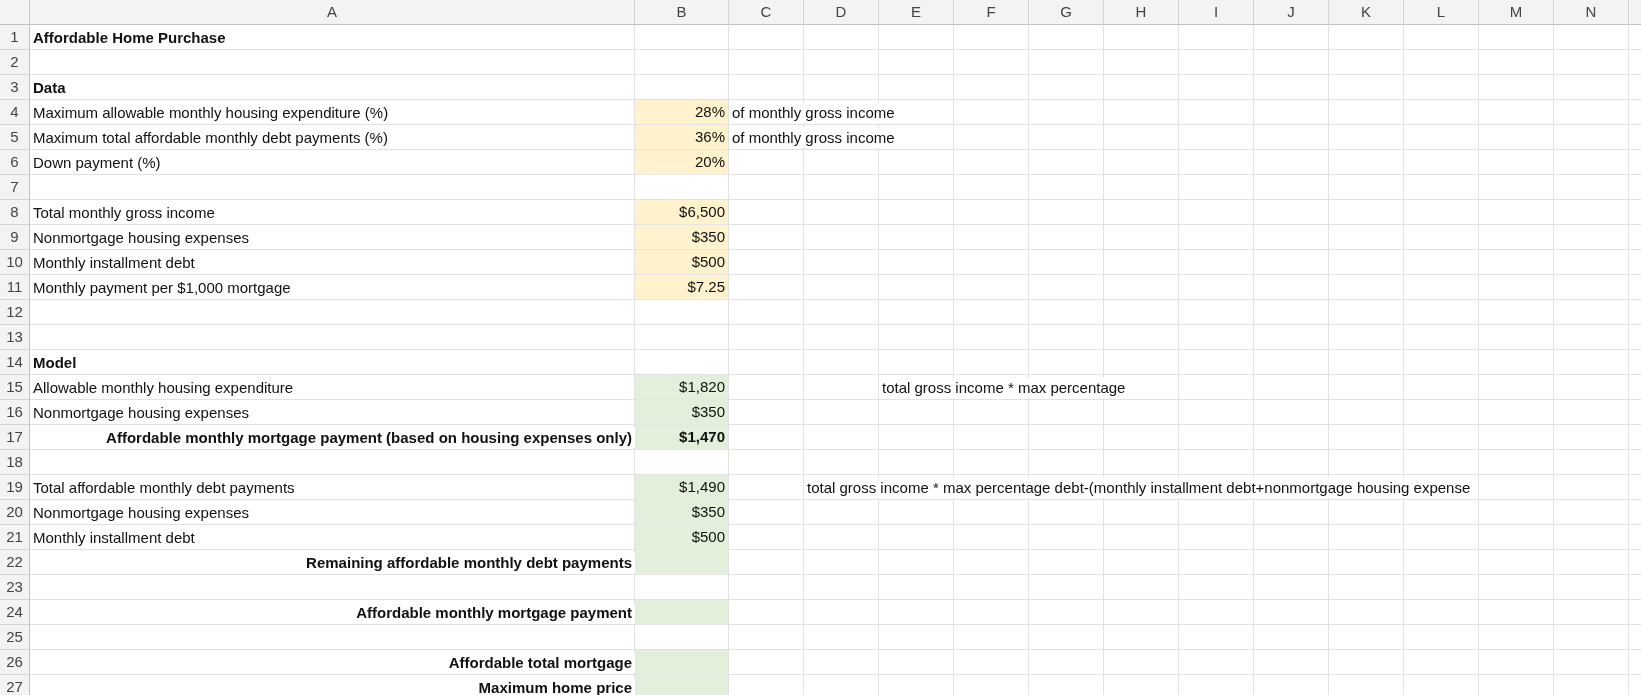 The image size is (1641, 695). I want to click on row-header: 6, so click(15, 162).